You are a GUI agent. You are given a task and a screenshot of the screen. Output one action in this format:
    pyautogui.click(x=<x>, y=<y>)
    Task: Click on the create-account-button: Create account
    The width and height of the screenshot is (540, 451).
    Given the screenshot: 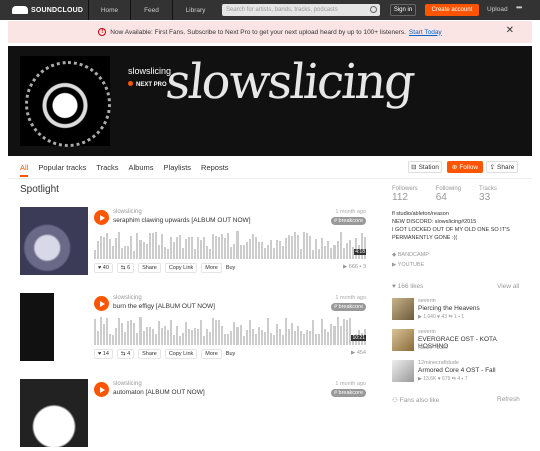 What is the action you would take?
    pyautogui.click(x=452, y=10)
    